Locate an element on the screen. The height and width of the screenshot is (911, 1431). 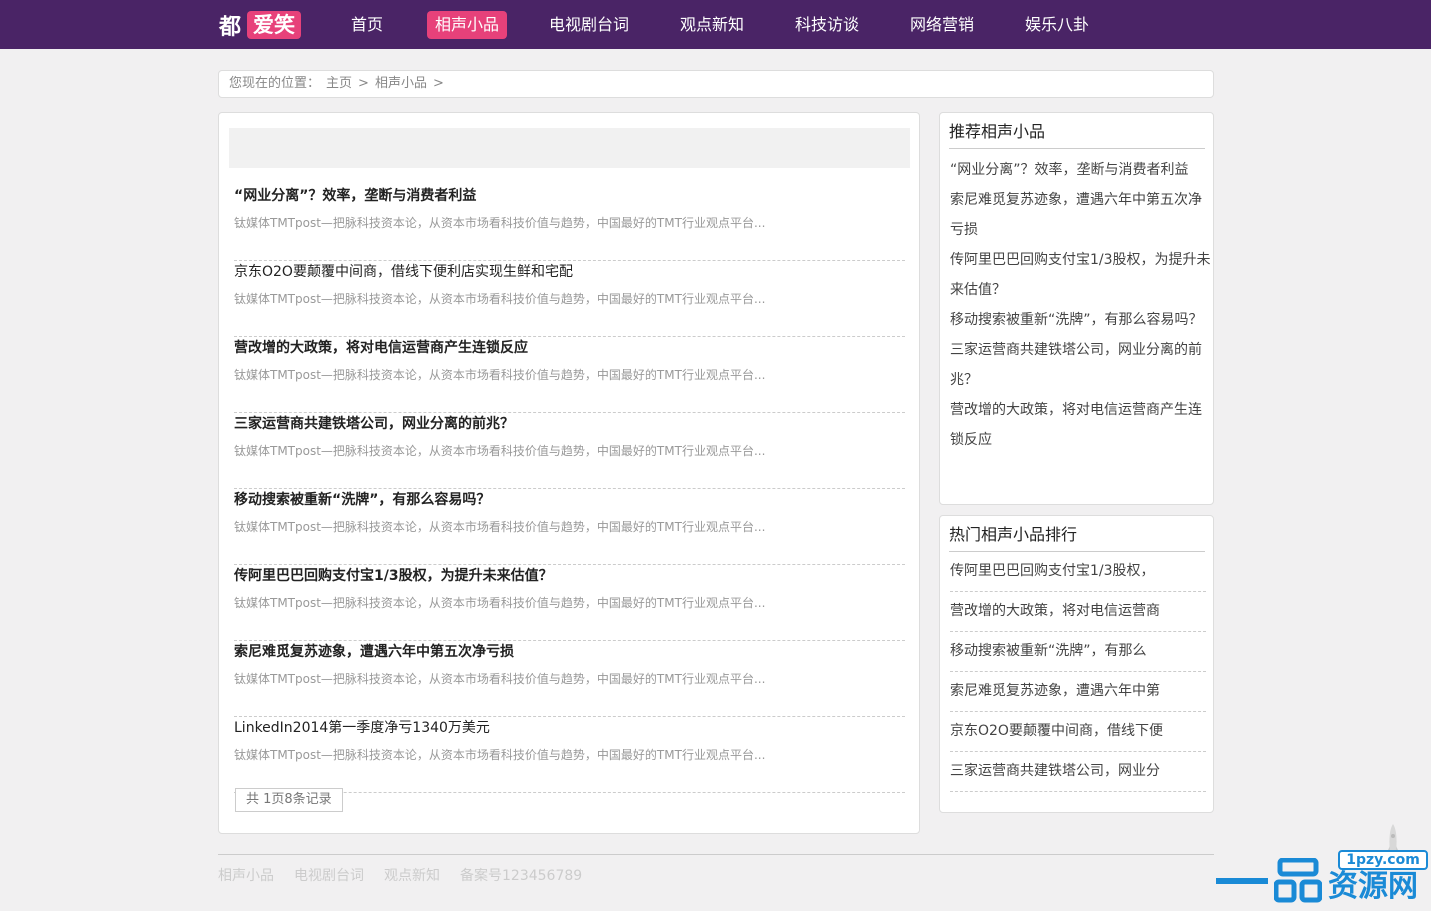
nav-item-crosstalk: 相声小品 is located at coordinates (467, 25).